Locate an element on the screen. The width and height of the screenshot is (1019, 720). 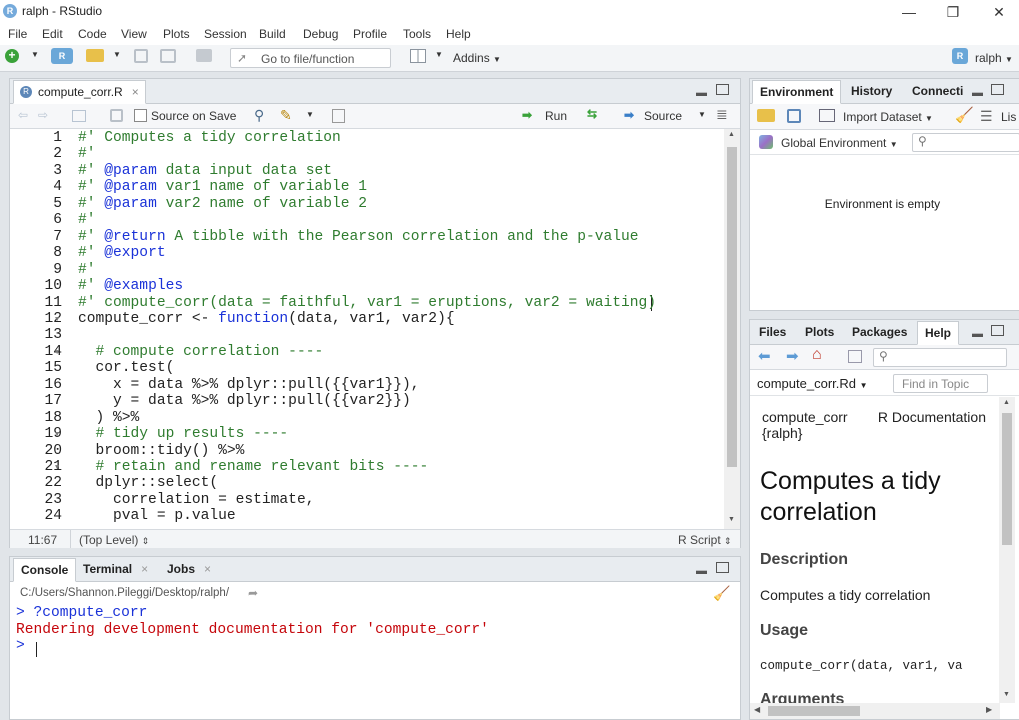
help-popout-icon is located at coordinates (855, 356).